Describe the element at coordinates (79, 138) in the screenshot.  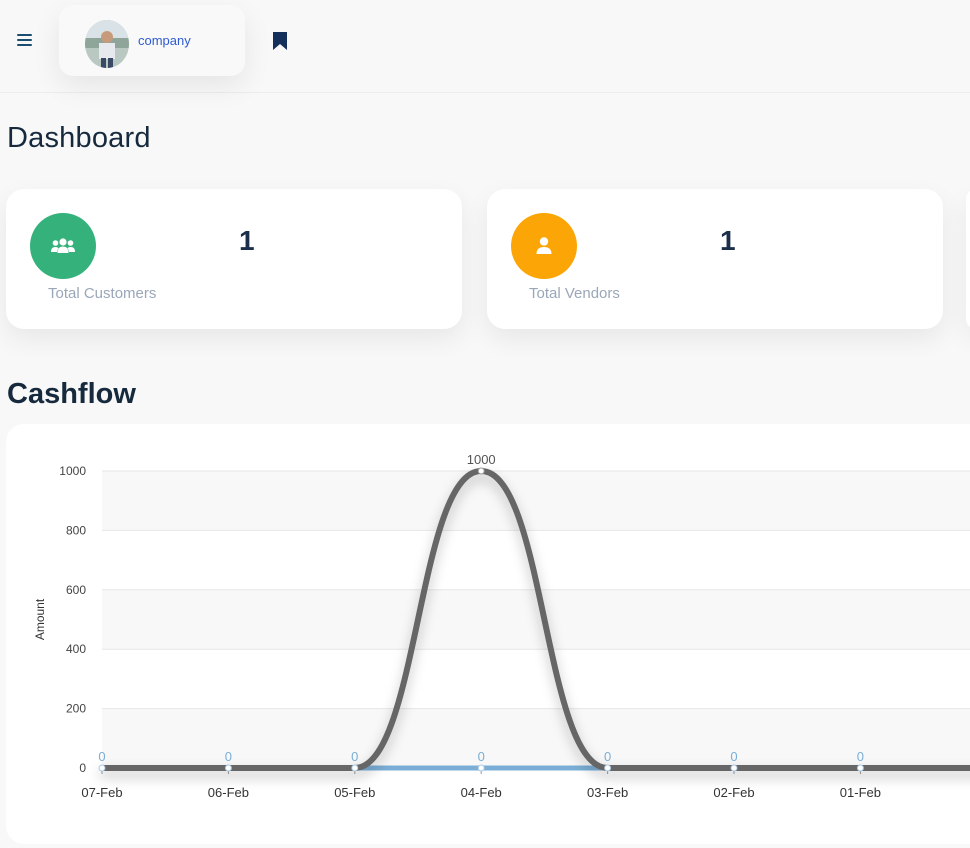
I see `page-title: Dashboard` at that location.